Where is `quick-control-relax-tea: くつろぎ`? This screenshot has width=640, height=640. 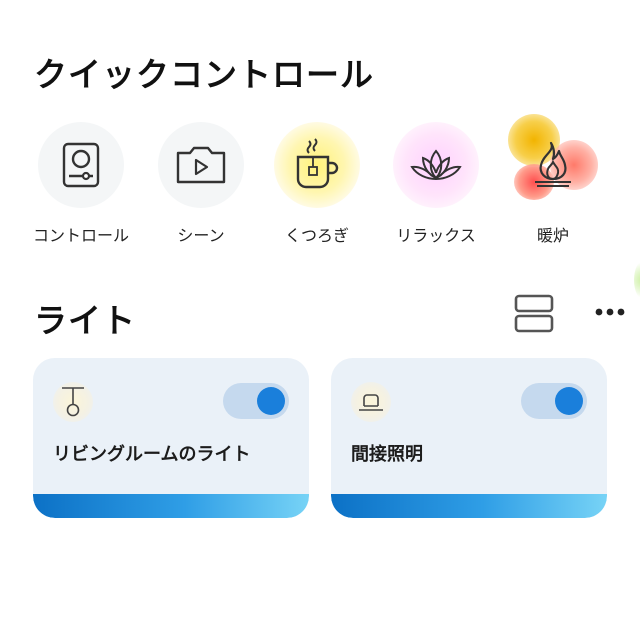 quick-control-relax-tea: くつろぎ is located at coordinates (317, 184).